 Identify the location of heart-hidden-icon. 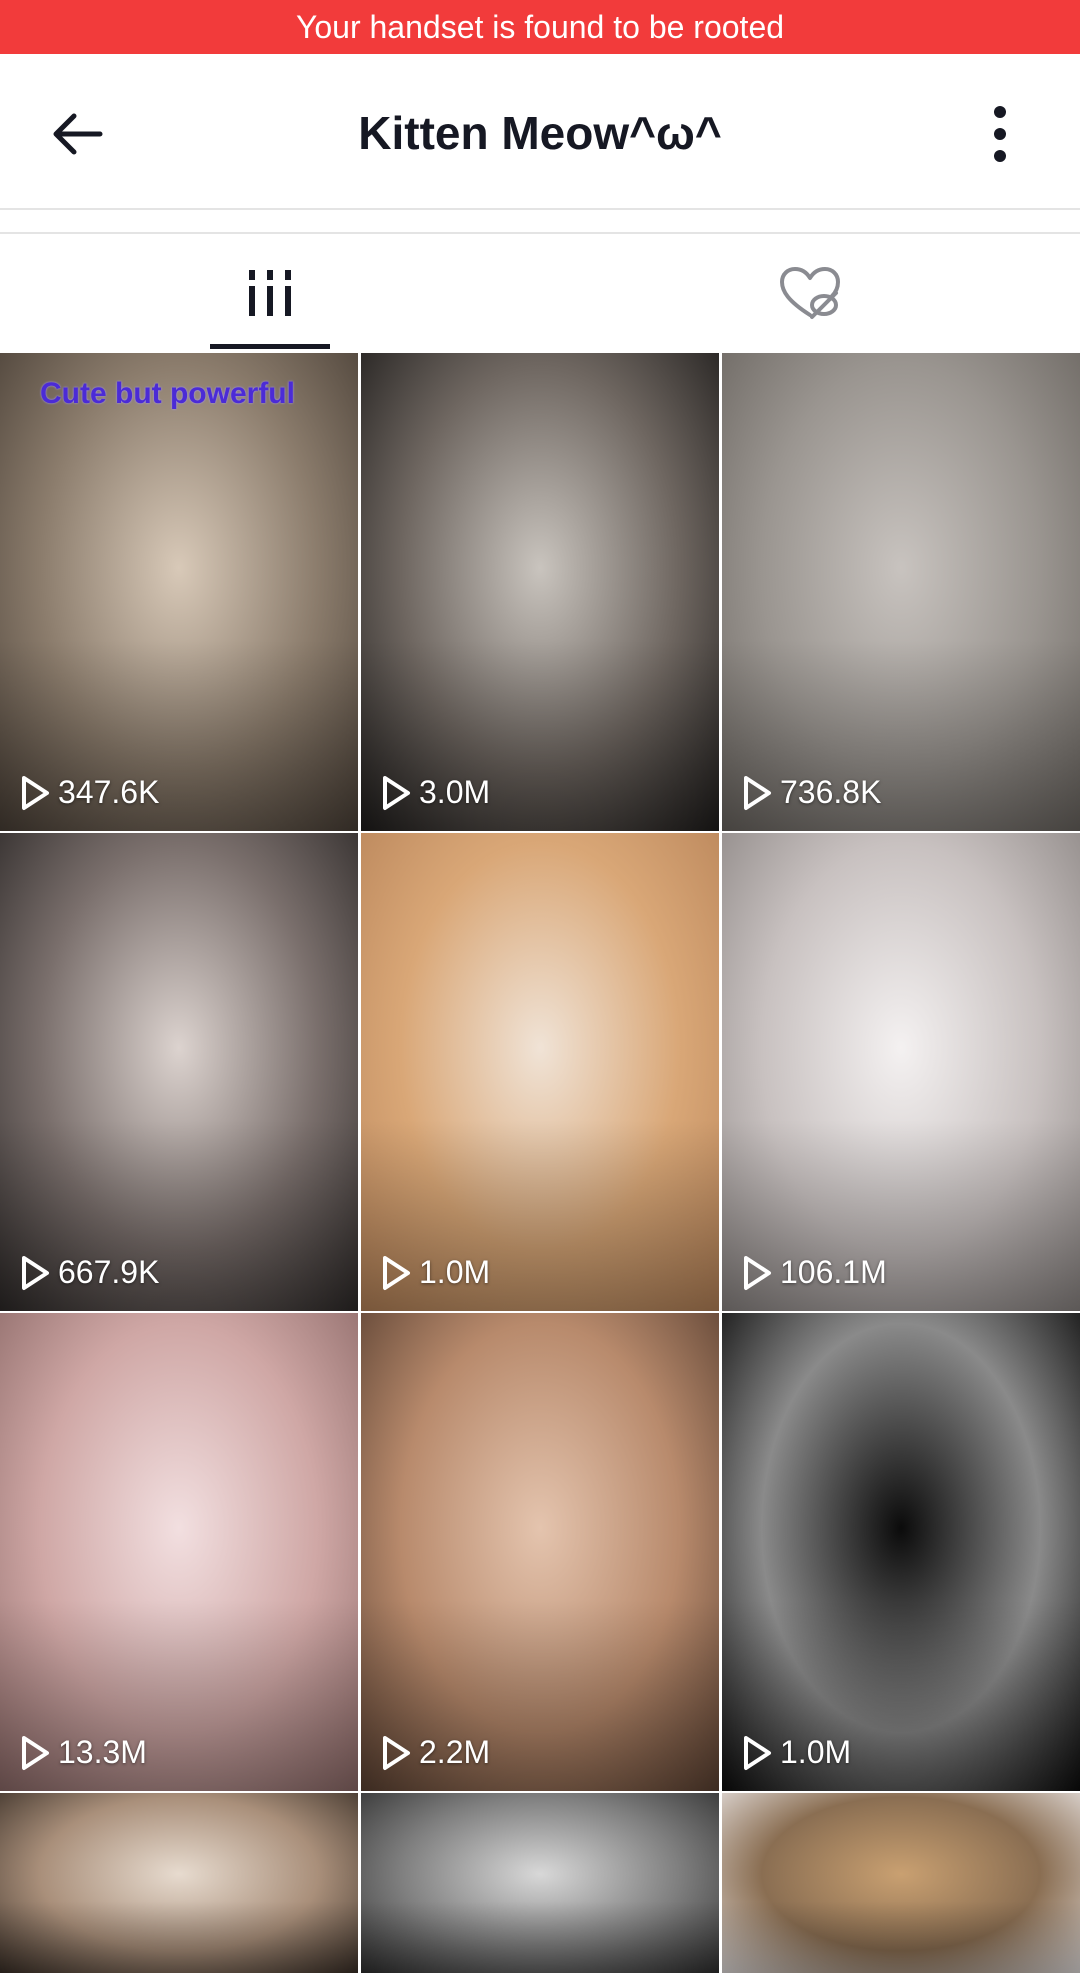
(810, 293).